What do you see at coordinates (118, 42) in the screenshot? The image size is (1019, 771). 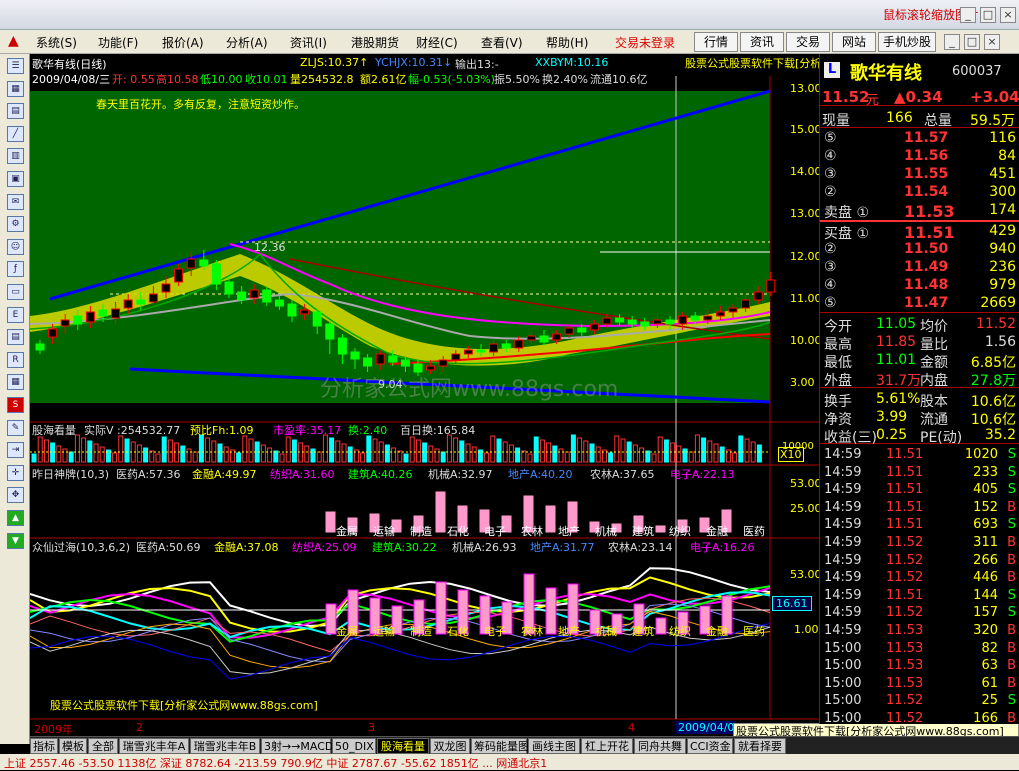 I see `menu-function: 功能(F)` at bounding box center [118, 42].